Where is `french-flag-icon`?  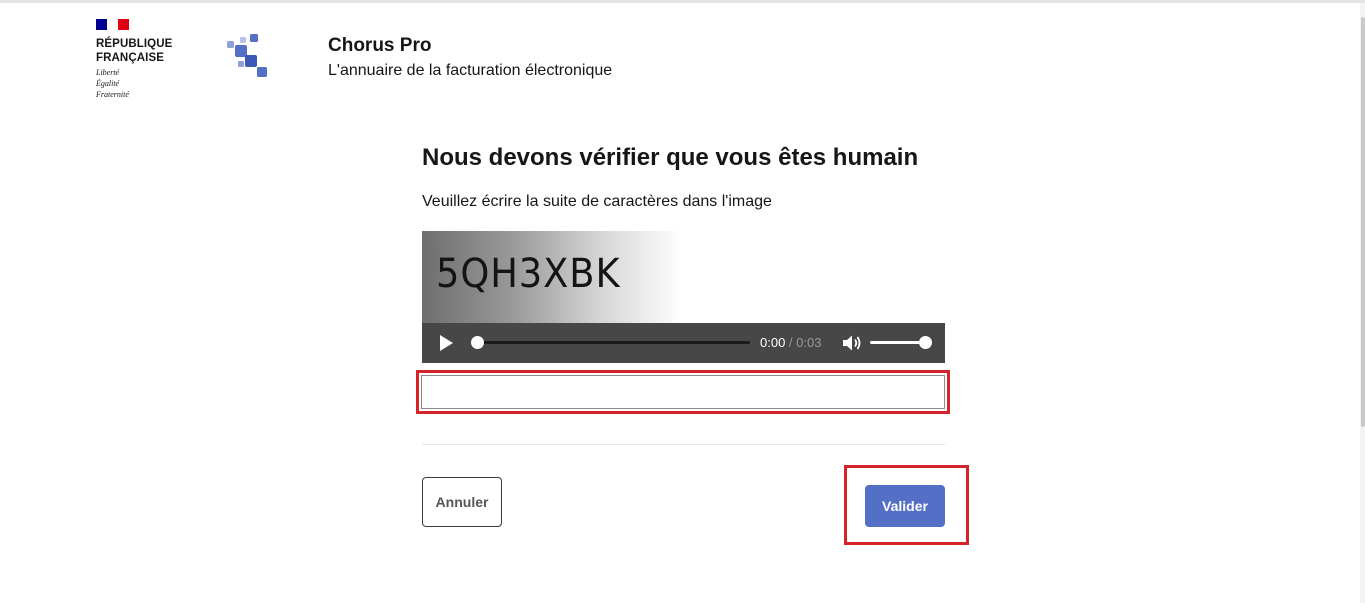 french-flag-icon is located at coordinates (112, 24).